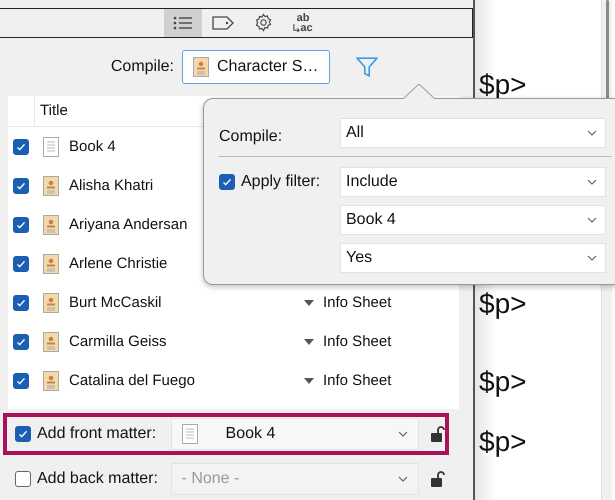 This screenshot has width=615, height=500. I want to click on tag-icon, so click(223, 23).